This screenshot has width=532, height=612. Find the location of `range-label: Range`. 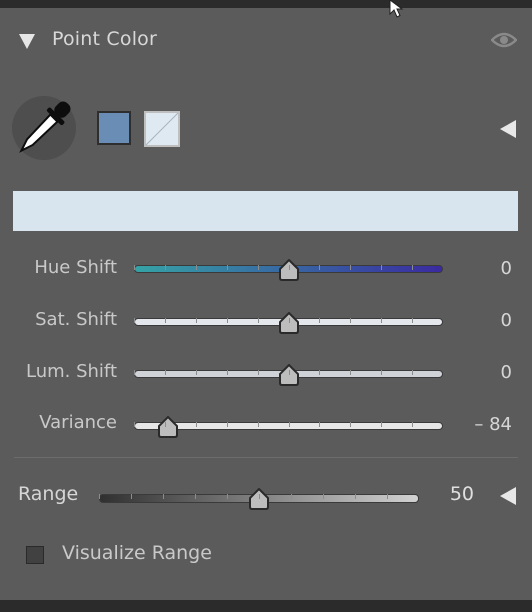

range-label: Range is located at coordinates (48, 494).